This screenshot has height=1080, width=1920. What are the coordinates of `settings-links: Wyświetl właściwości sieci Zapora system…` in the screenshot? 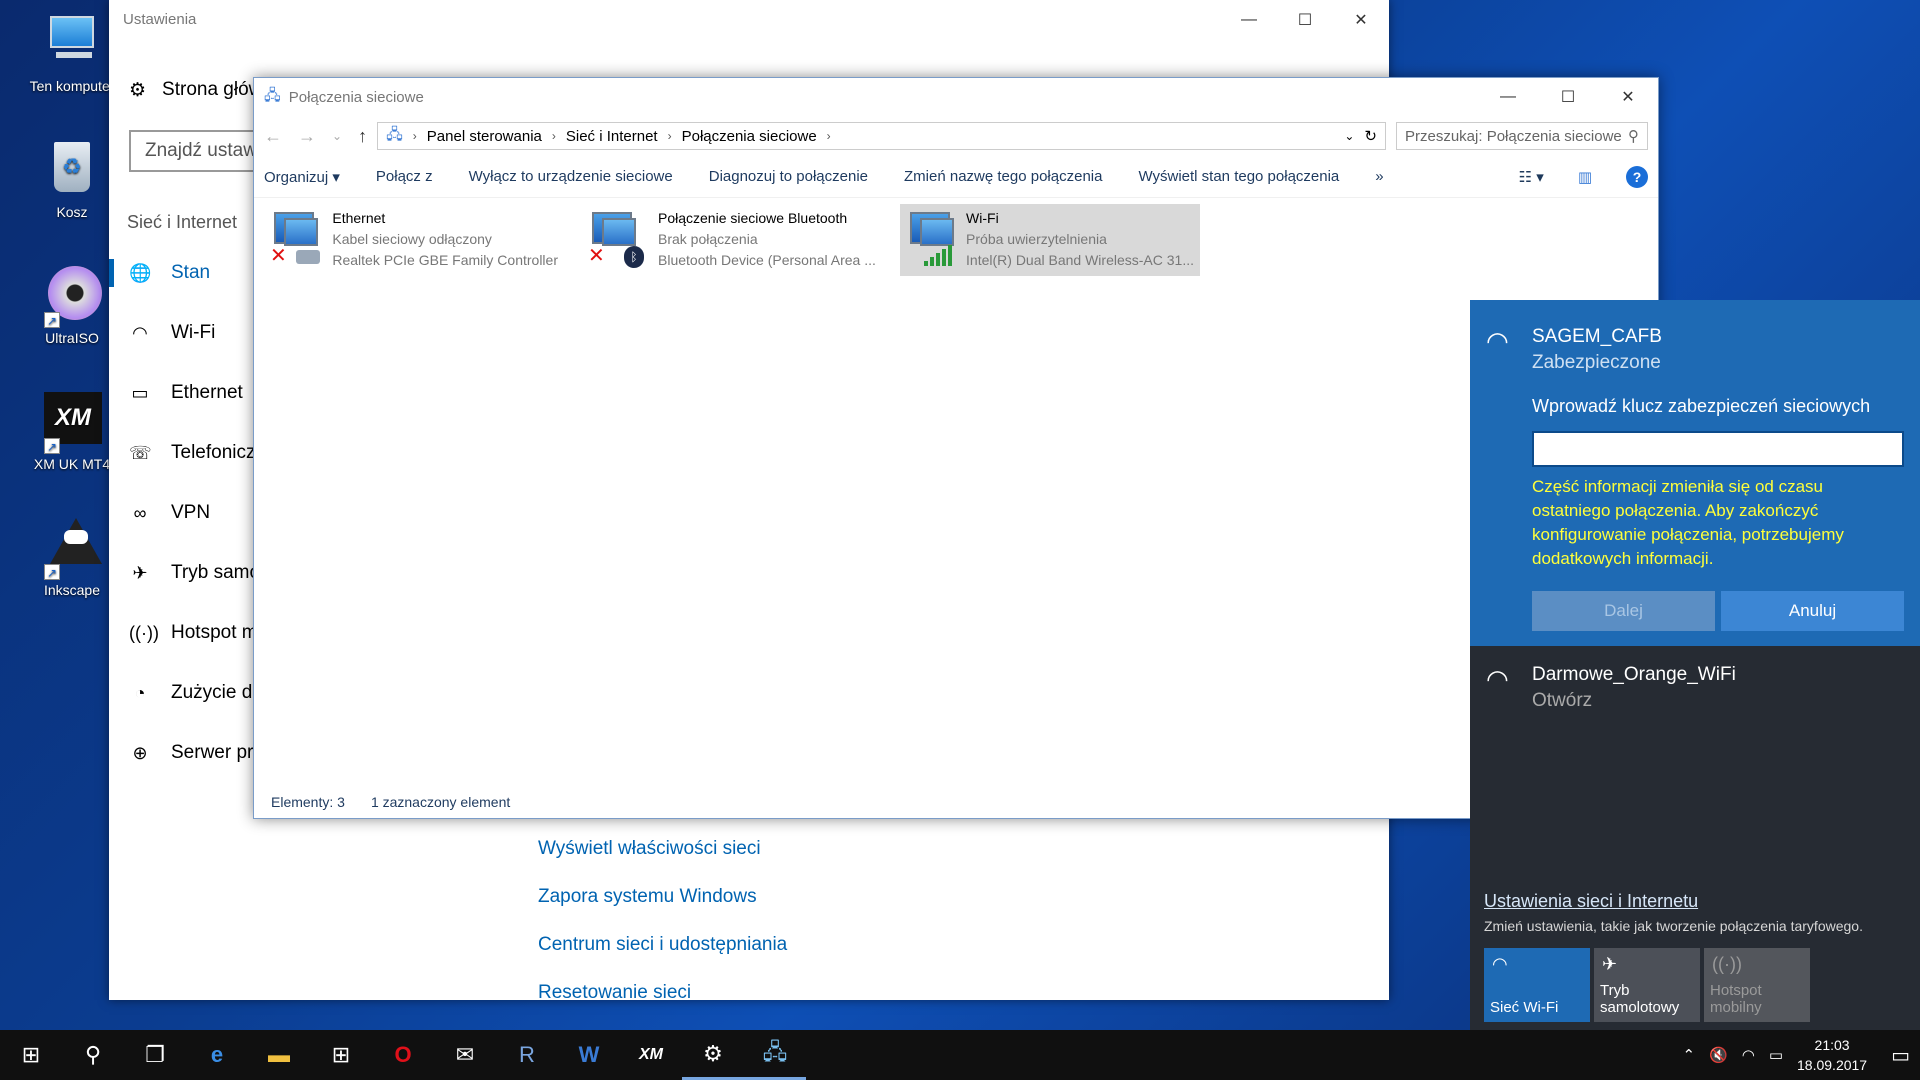 It's located at (662, 934).